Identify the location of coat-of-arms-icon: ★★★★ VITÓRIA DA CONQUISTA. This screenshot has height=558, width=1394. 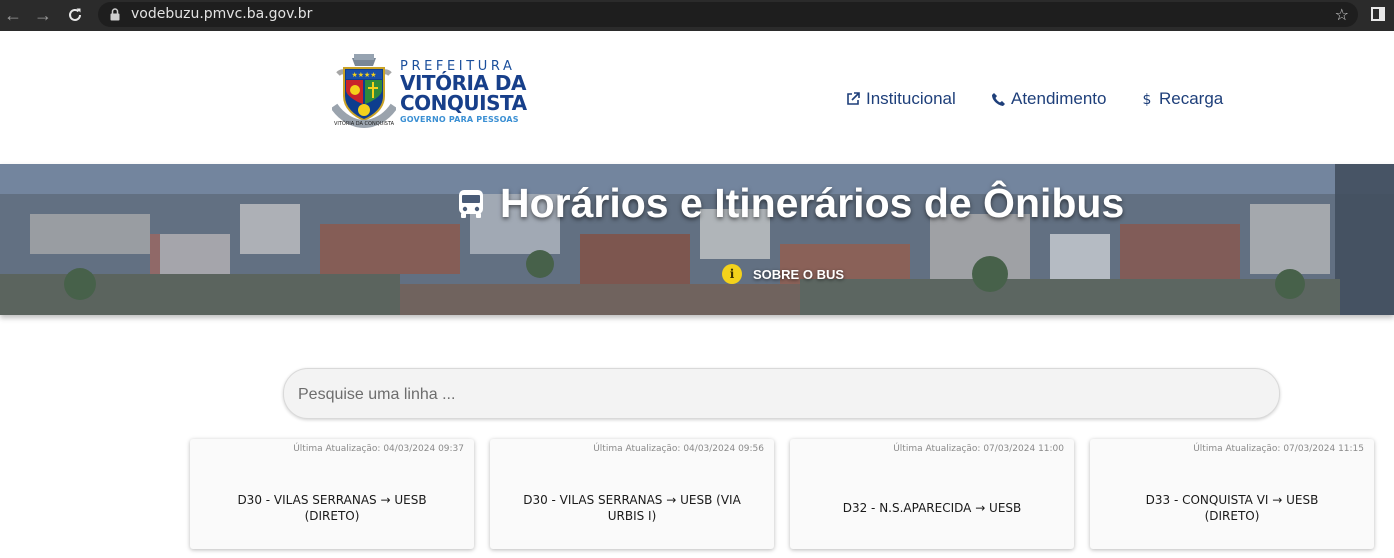
(364, 91).